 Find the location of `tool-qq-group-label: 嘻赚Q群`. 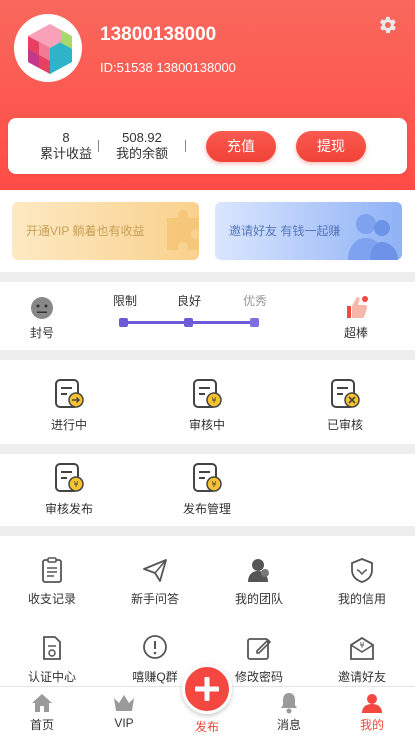

tool-qq-group-label: 嘻赚Q群 is located at coordinates (155, 677).